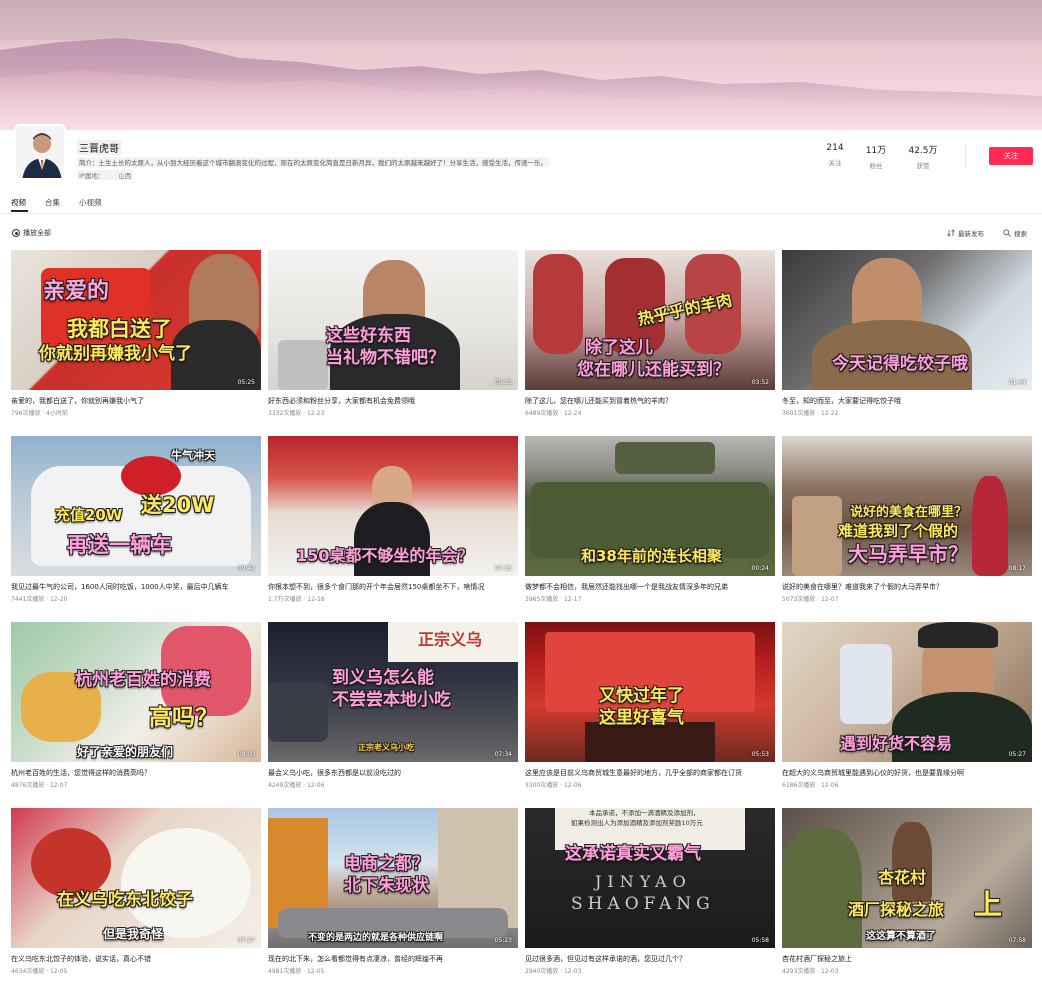  I want to click on sort-button: 最新发布, so click(965, 233).